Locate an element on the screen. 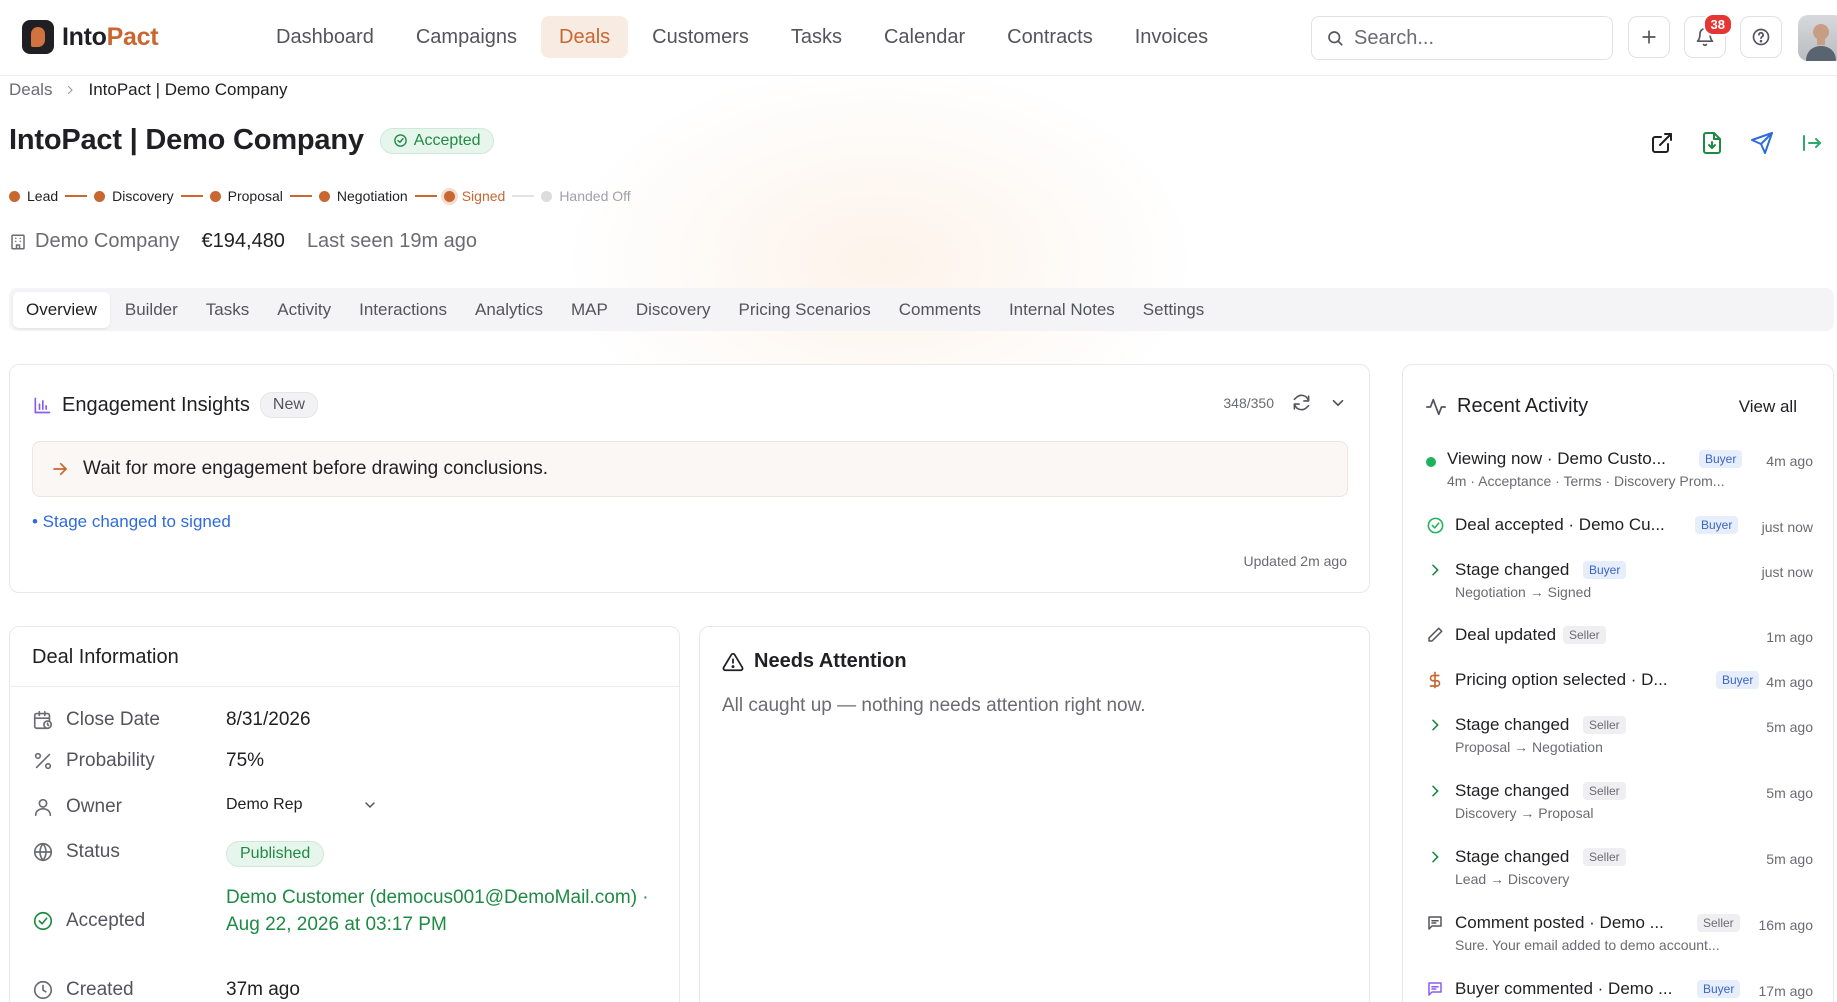 Image resolution: width=1837 pixels, height=1002 pixels. search-input is located at coordinates (1474, 38).